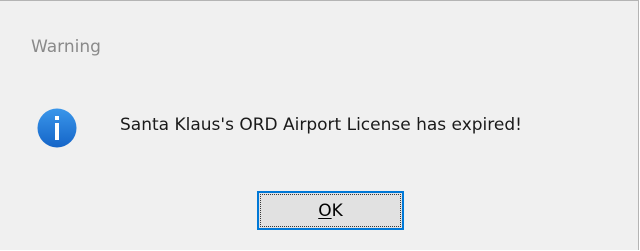 The image size is (640, 251). What do you see at coordinates (57, 128) in the screenshot?
I see `info-icon` at bounding box center [57, 128].